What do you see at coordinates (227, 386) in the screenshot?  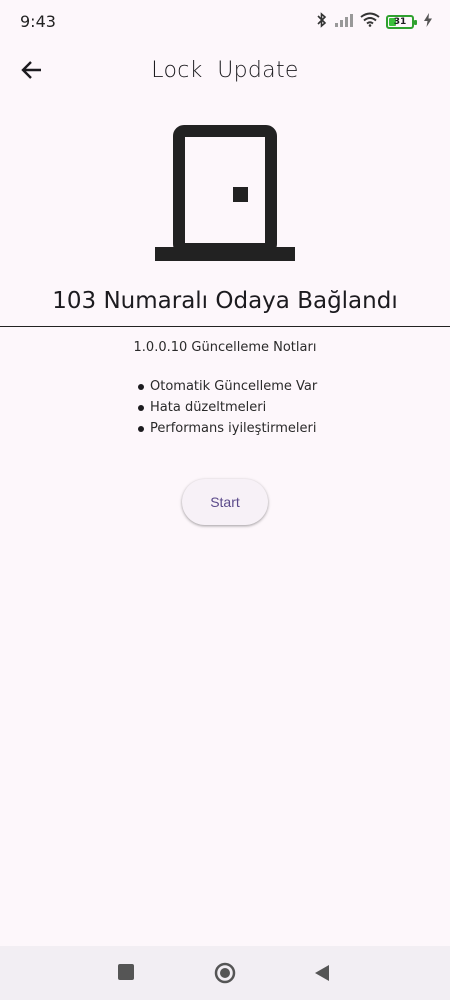 I see `list-item: Otomatik Güncelleme Var` at bounding box center [227, 386].